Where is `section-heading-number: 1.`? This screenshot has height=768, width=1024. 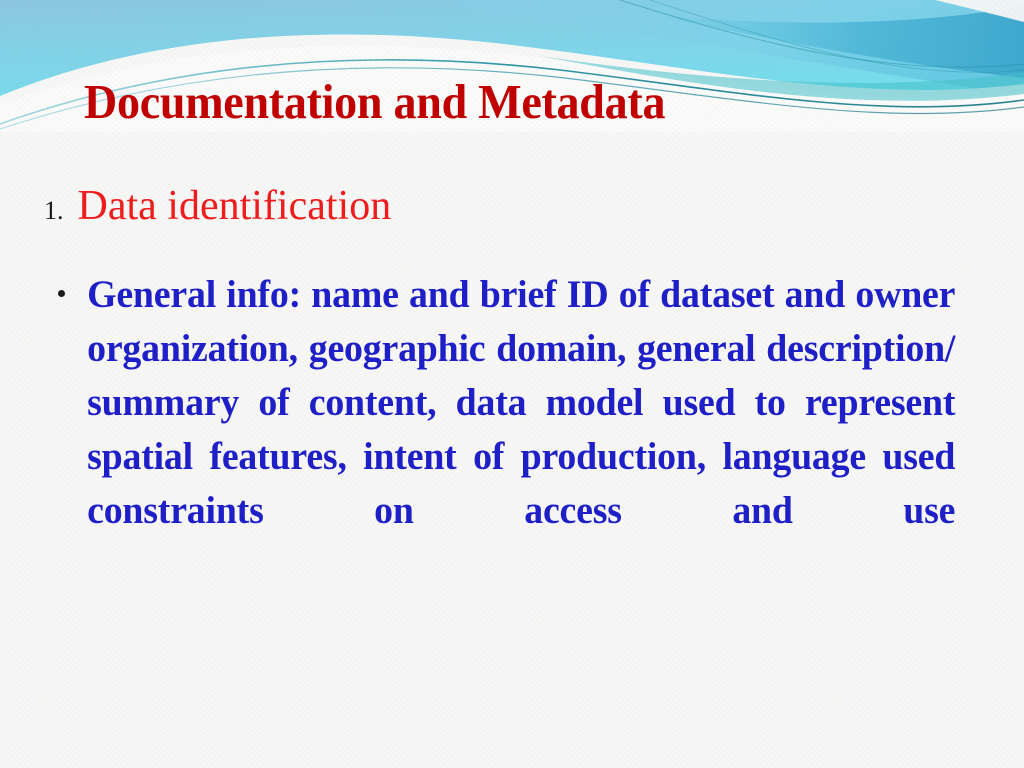 section-heading-number: 1. is located at coordinates (54, 210).